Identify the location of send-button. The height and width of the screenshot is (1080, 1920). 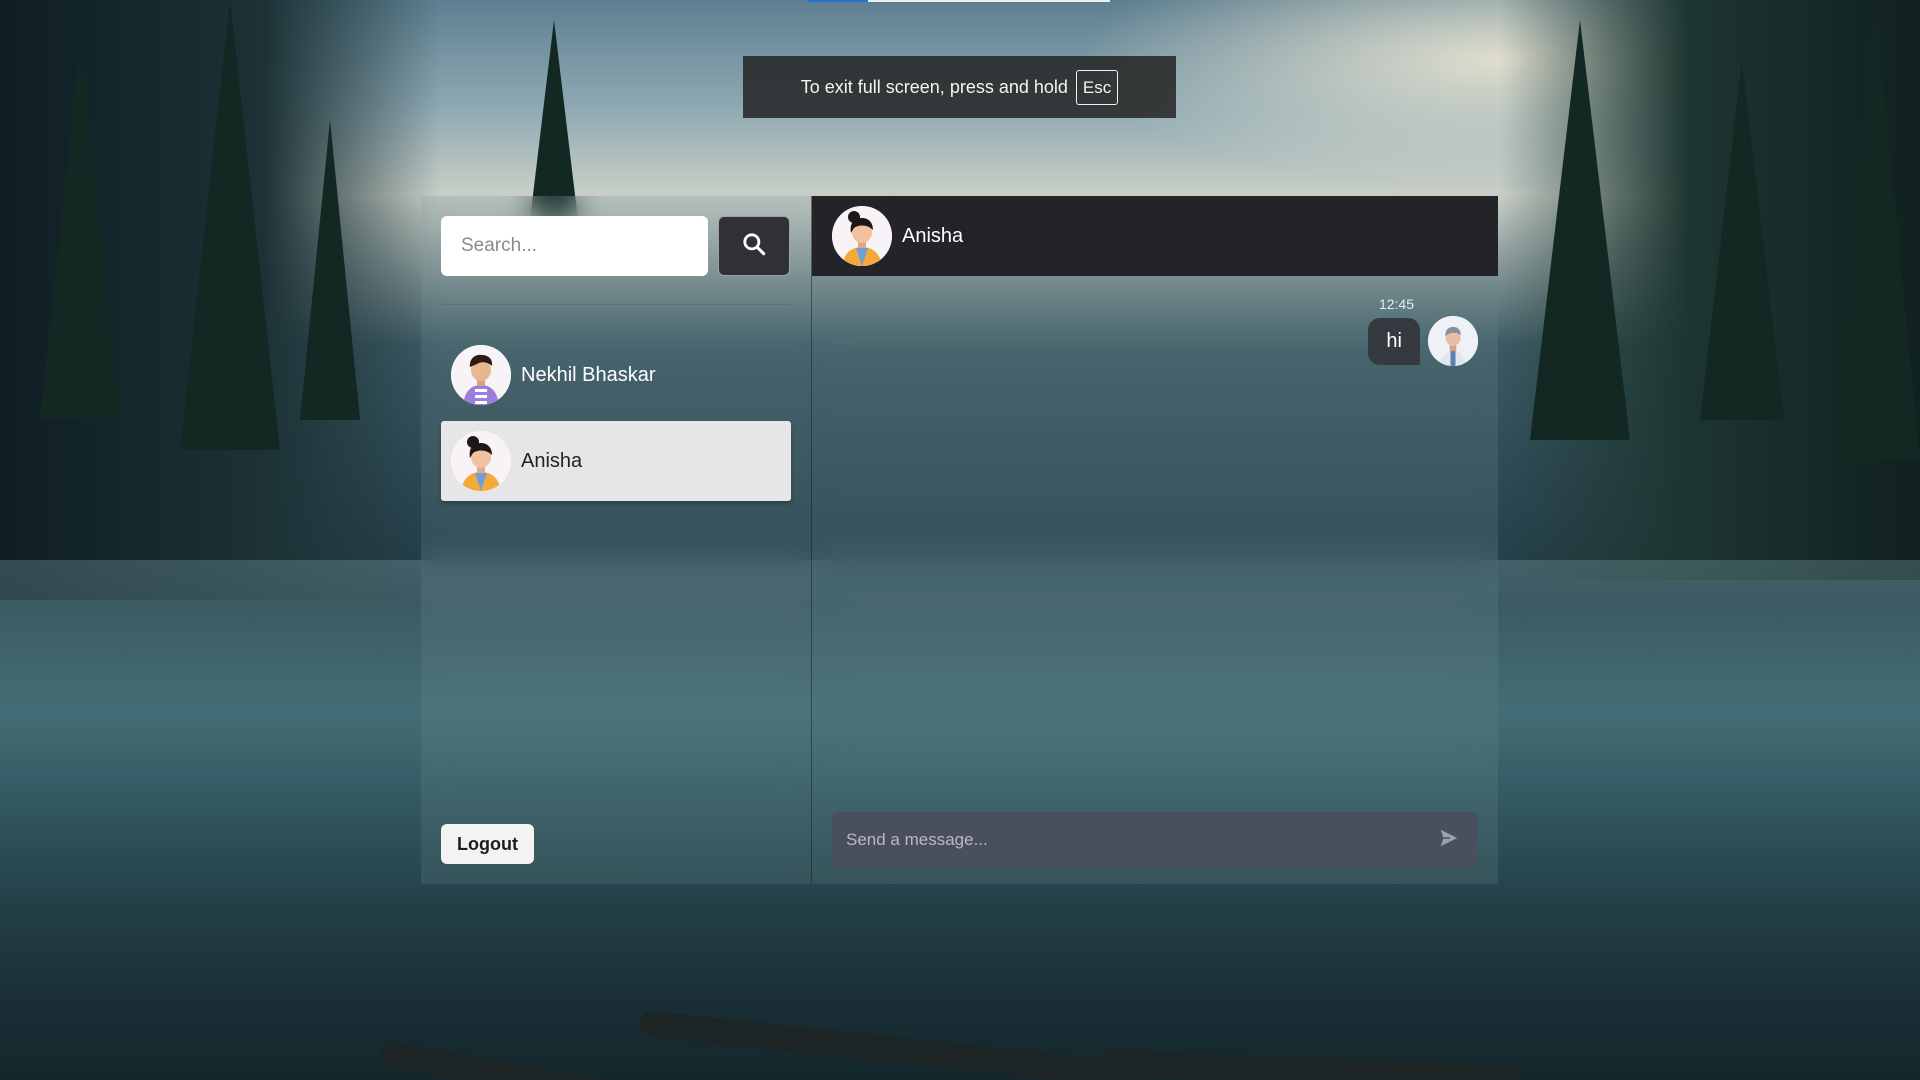
(1449, 840).